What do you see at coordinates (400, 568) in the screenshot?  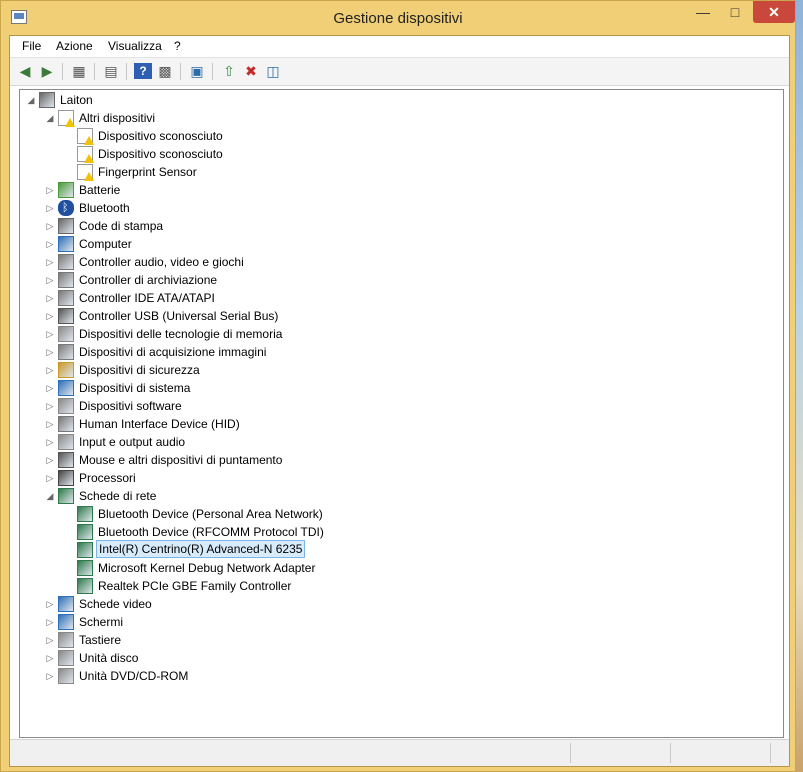 I see `tree-device: Microsoft Kernel Debug Network Adapter` at bounding box center [400, 568].